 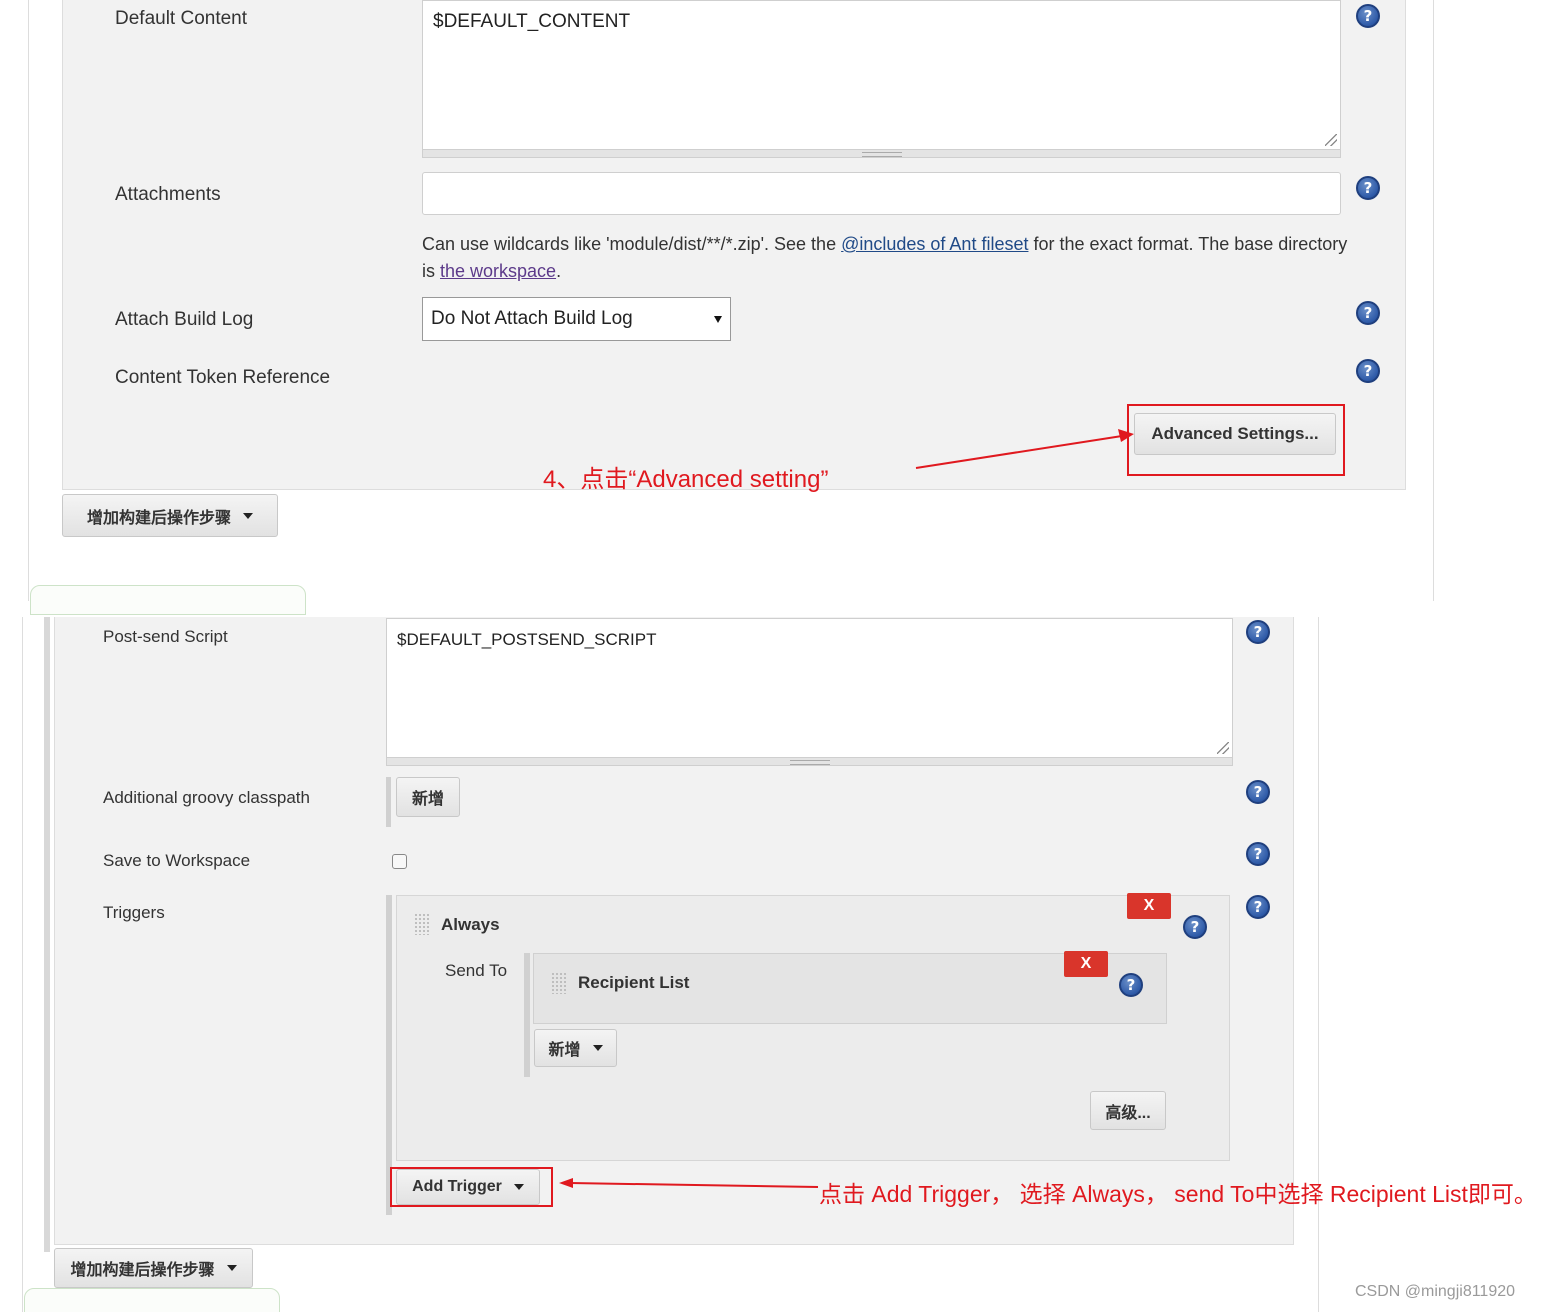 What do you see at coordinates (809, 688) in the screenshot?
I see `post-send-textarea: $DEFAULT_POSTSEND_SCRIPT` at bounding box center [809, 688].